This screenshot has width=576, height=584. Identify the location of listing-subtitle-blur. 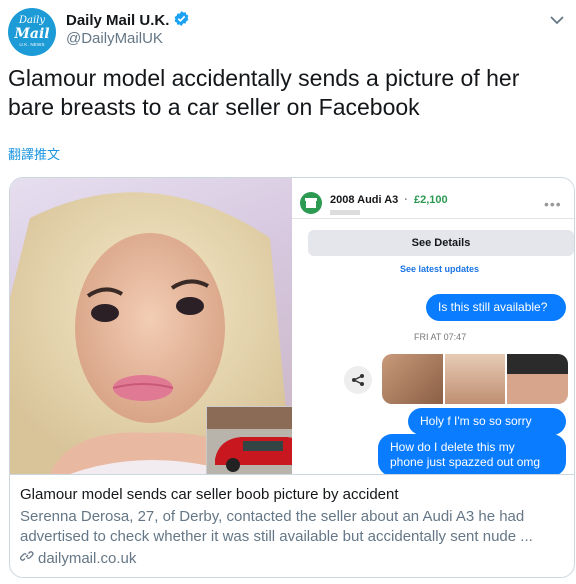
(345, 212).